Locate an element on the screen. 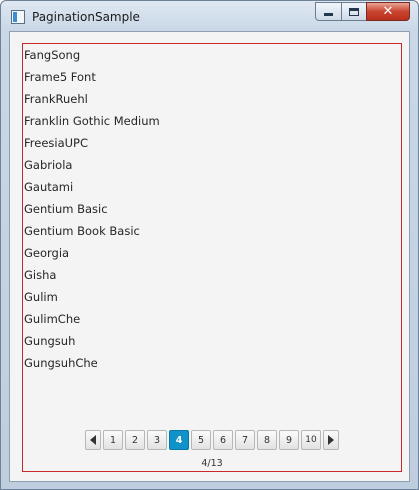  list-item: Gabriola is located at coordinates (212, 166).